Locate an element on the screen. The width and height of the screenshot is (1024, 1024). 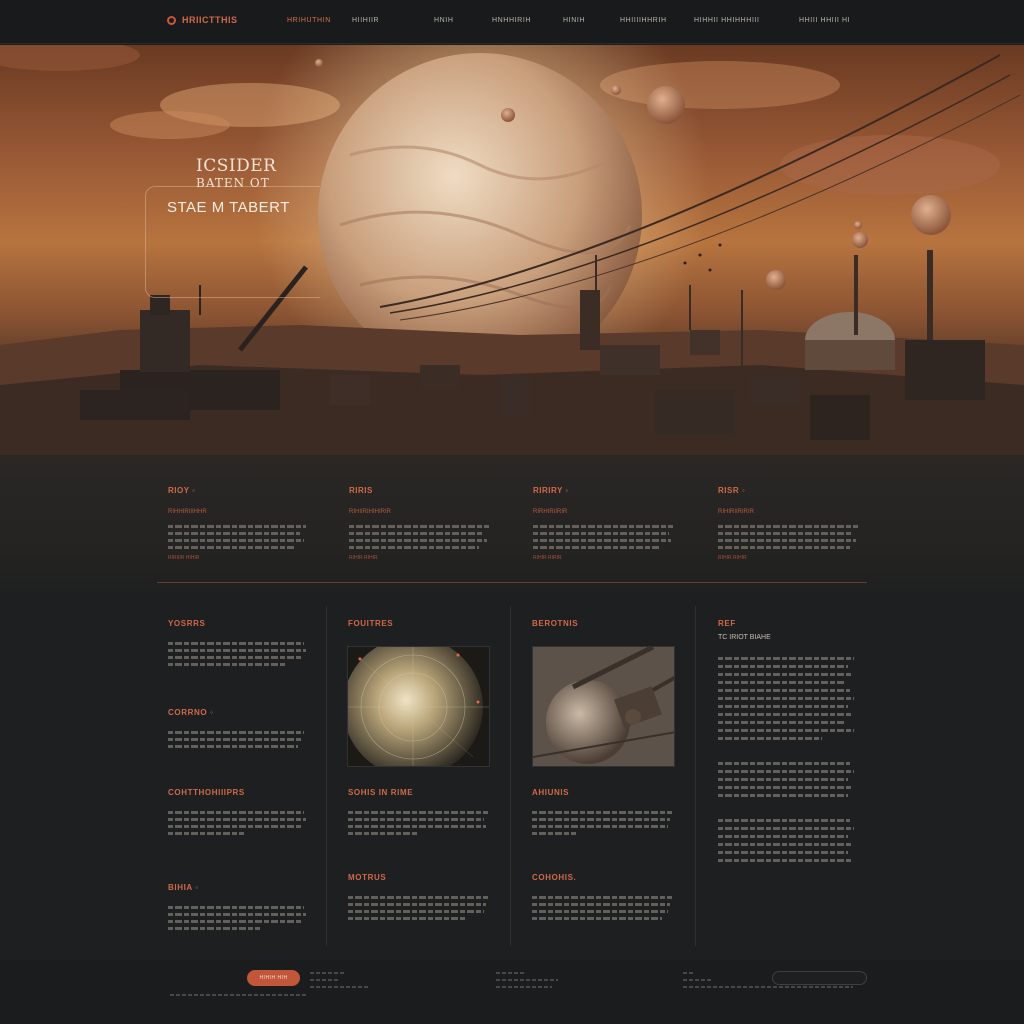
feature-title: RIOY ◦ is located at coordinates (240, 490).